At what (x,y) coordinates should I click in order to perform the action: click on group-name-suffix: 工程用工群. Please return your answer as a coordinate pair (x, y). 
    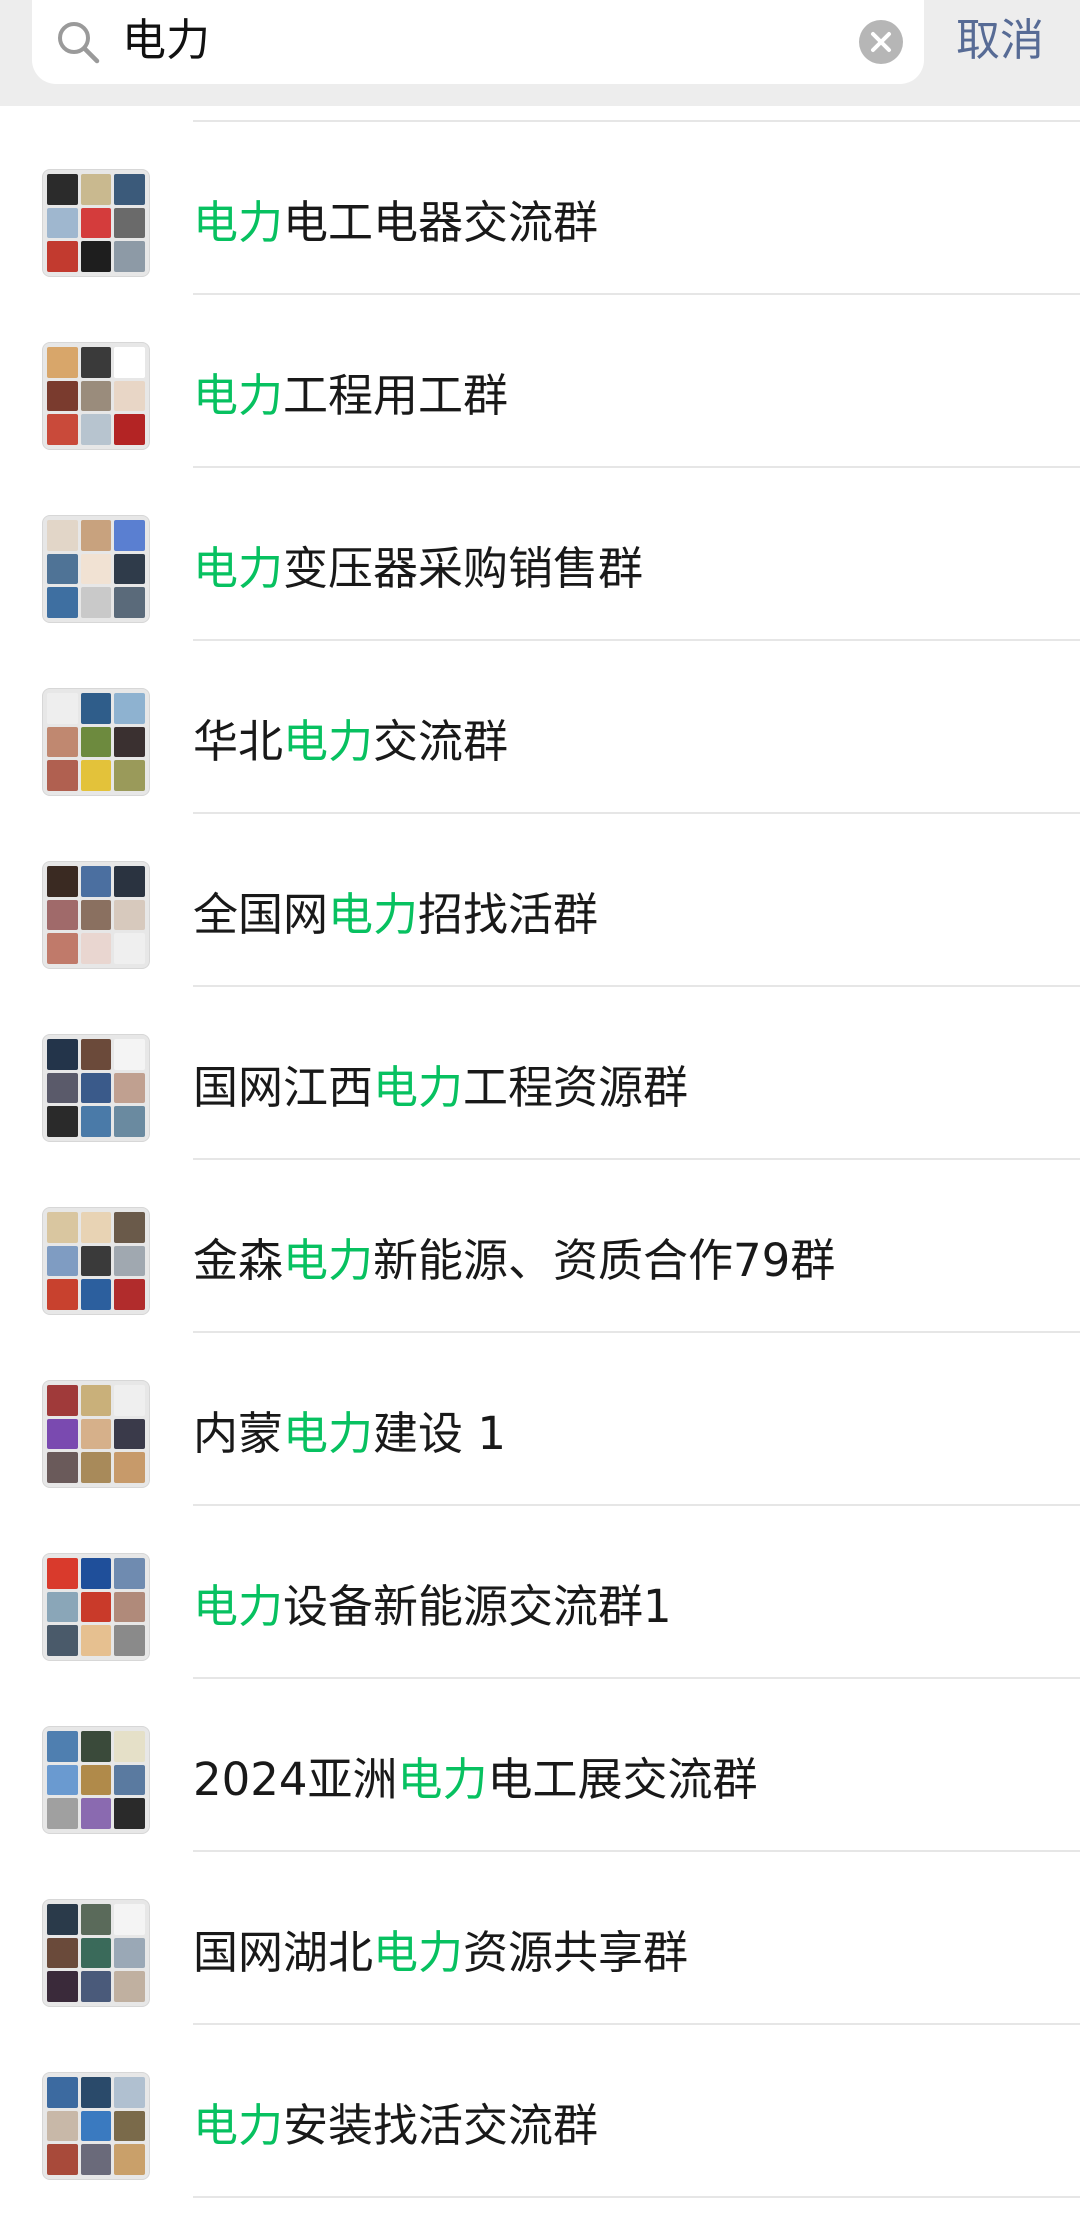
    Looking at the image, I should click on (396, 395).